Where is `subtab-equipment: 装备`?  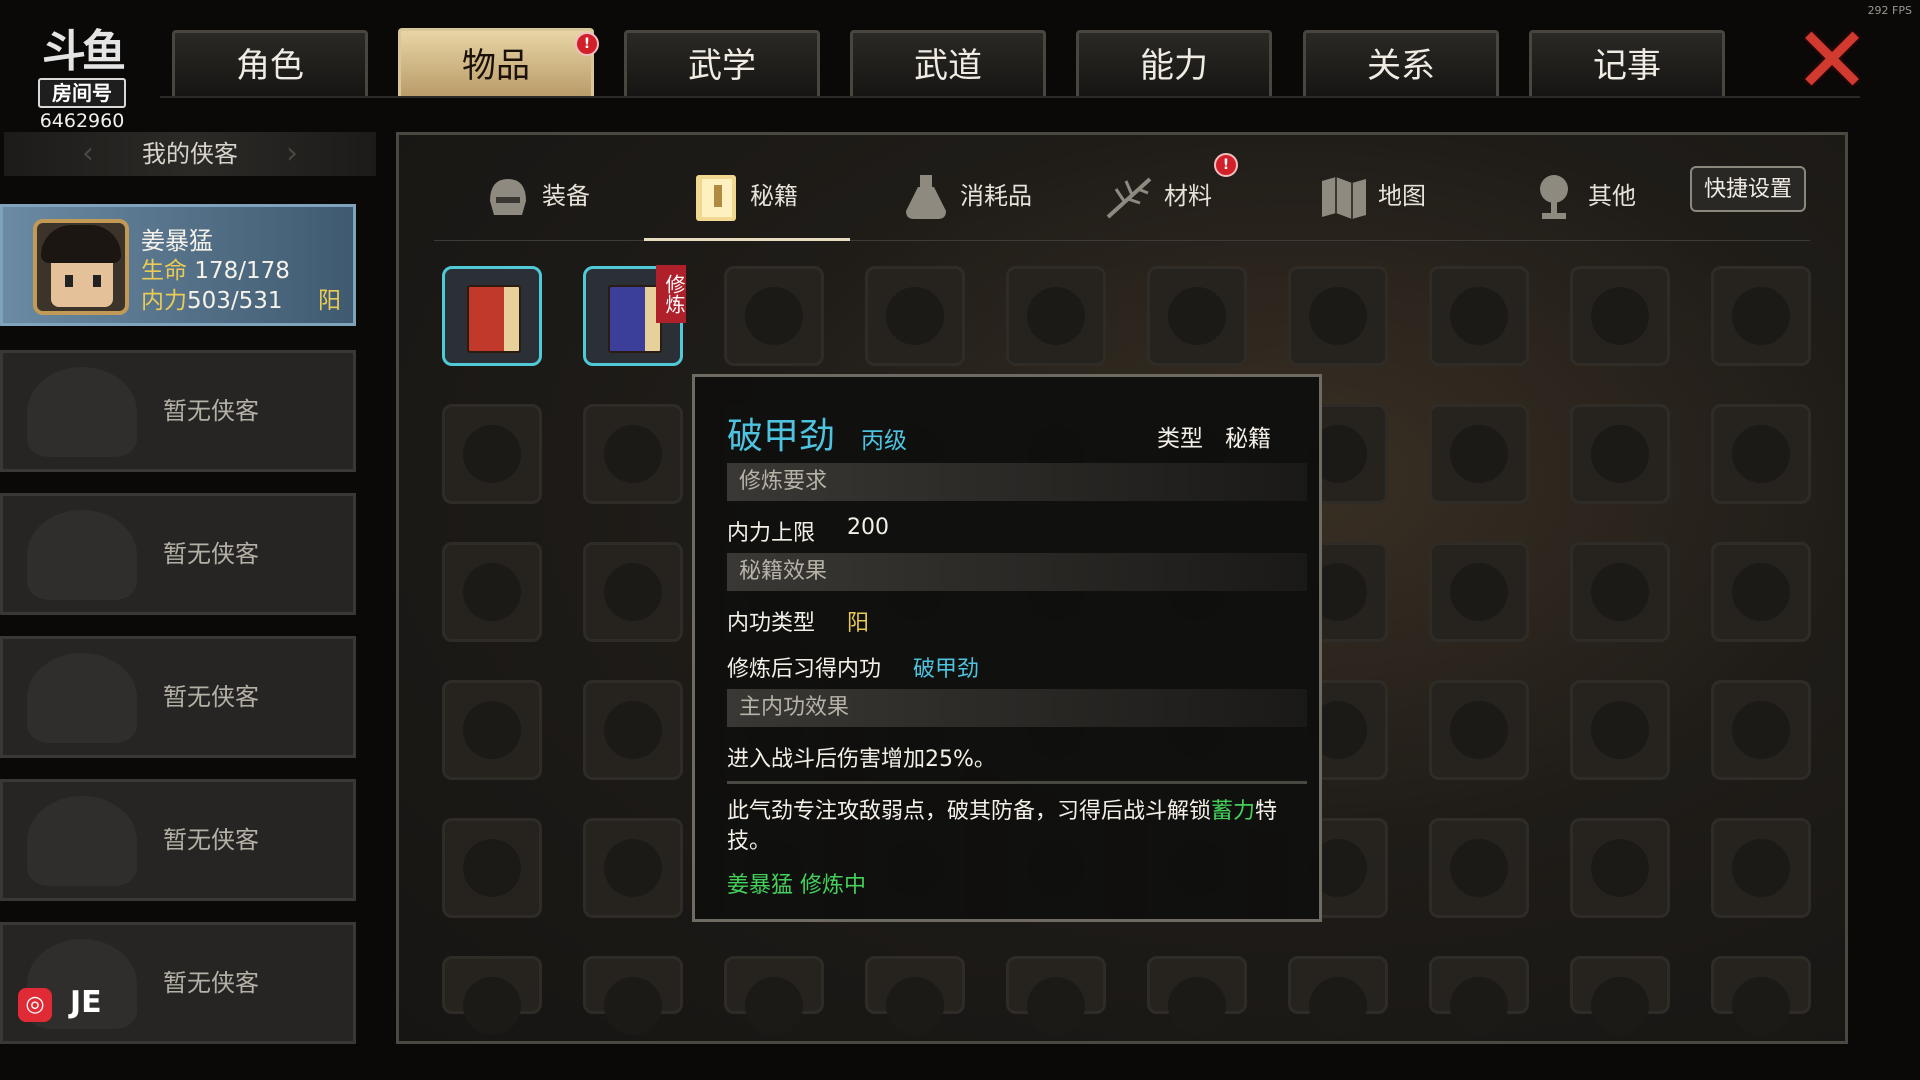
subtab-equipment: 装备 is located at coordinates (536, 196).